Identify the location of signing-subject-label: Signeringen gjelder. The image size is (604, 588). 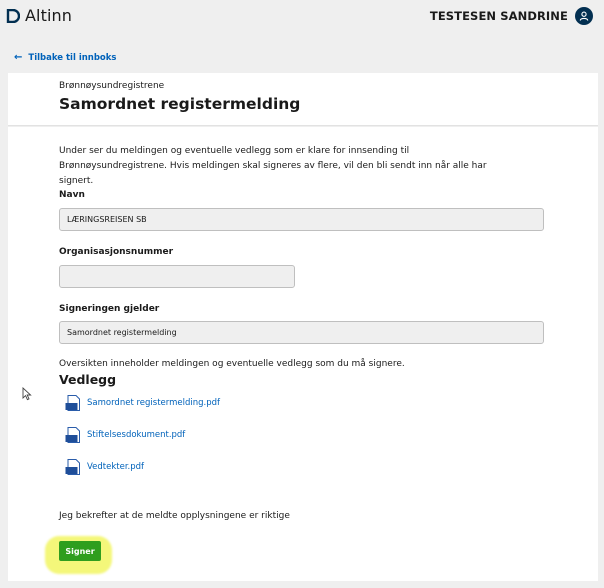
(109, 309).